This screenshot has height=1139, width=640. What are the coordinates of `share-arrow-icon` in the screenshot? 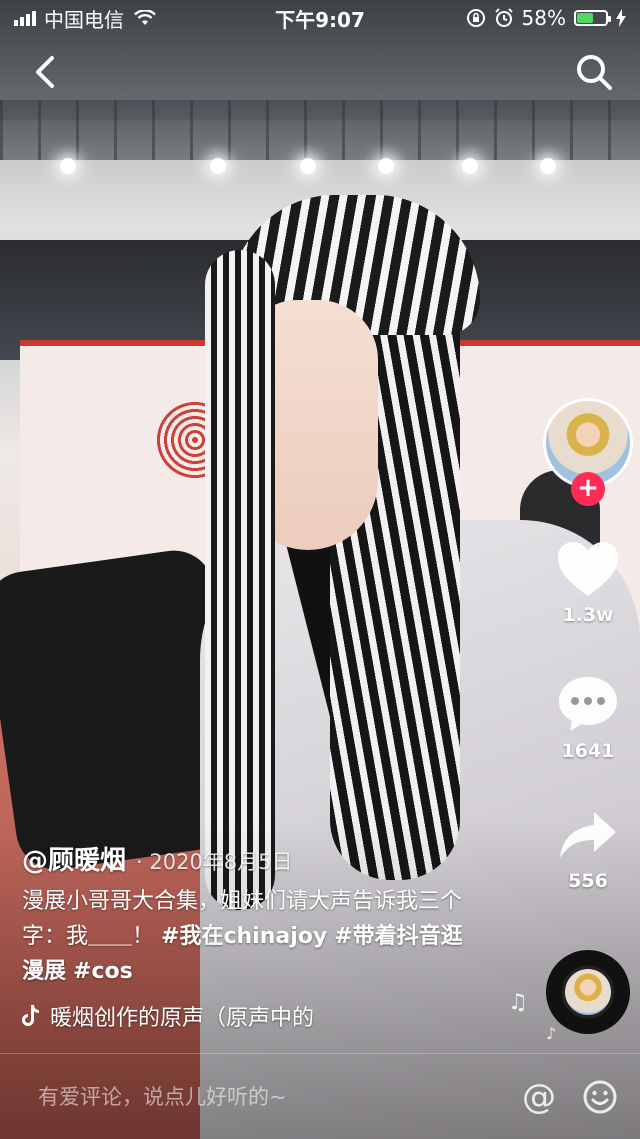 It's located at (588, 835).